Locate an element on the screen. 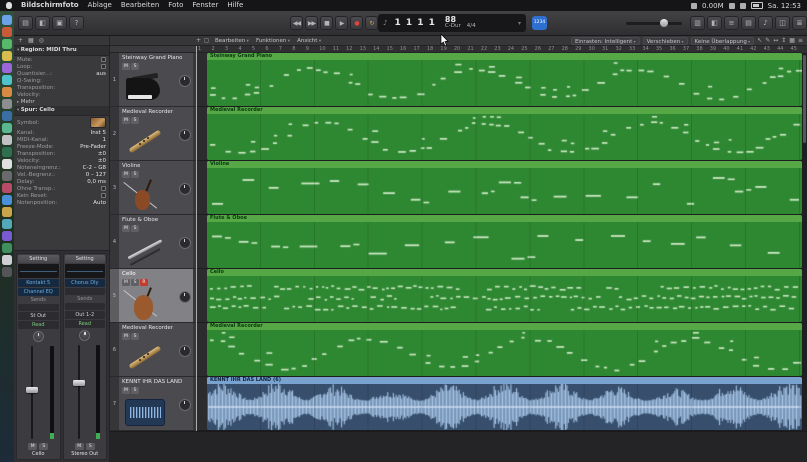 Image resolution: width=807 pixels, height=462 pixels. ruler-bar-16: 16 is located at coordinates (403, 49).